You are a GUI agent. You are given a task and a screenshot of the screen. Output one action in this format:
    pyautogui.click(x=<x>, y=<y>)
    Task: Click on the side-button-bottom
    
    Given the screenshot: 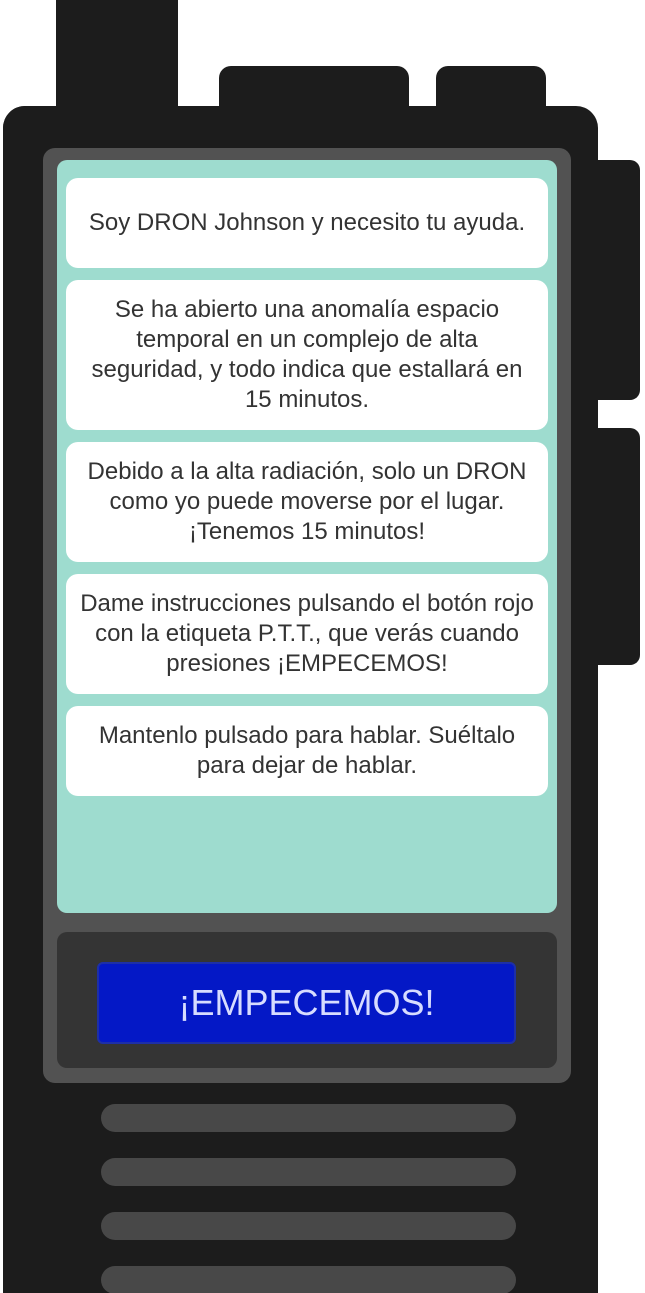 What is the action you would take?
    pyautogui.click(x=615, y=546)
    